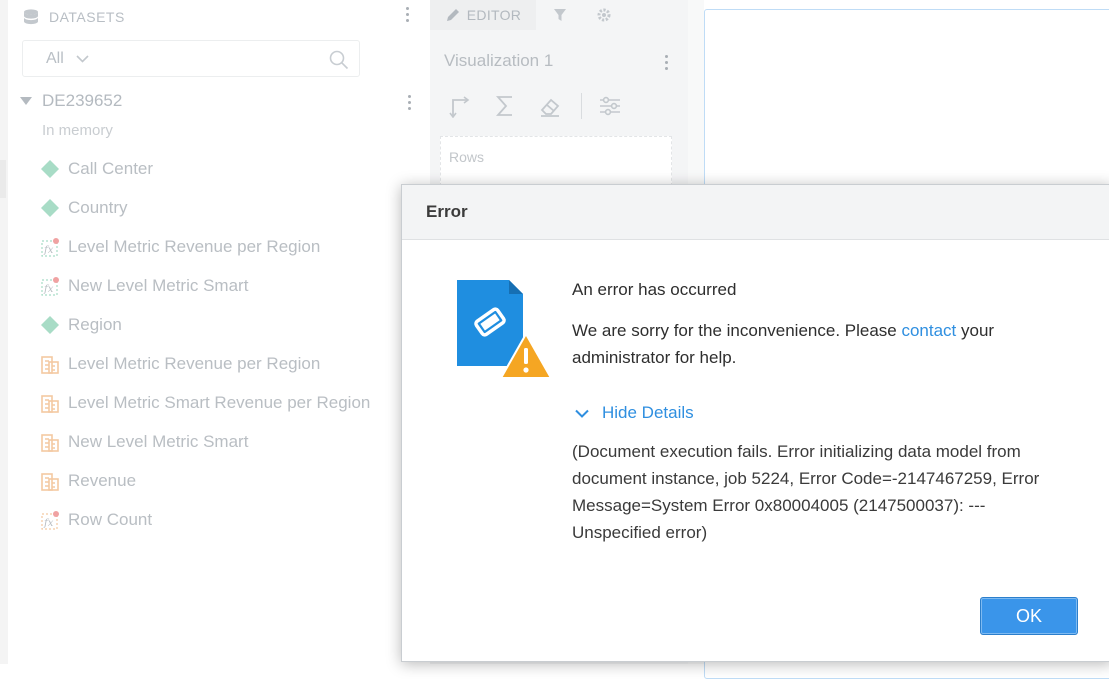  What do you see at coordinates (77, 130) in the screenshot?
I see `dataset-subtitle: In memory` at bounding box center [77, 130].